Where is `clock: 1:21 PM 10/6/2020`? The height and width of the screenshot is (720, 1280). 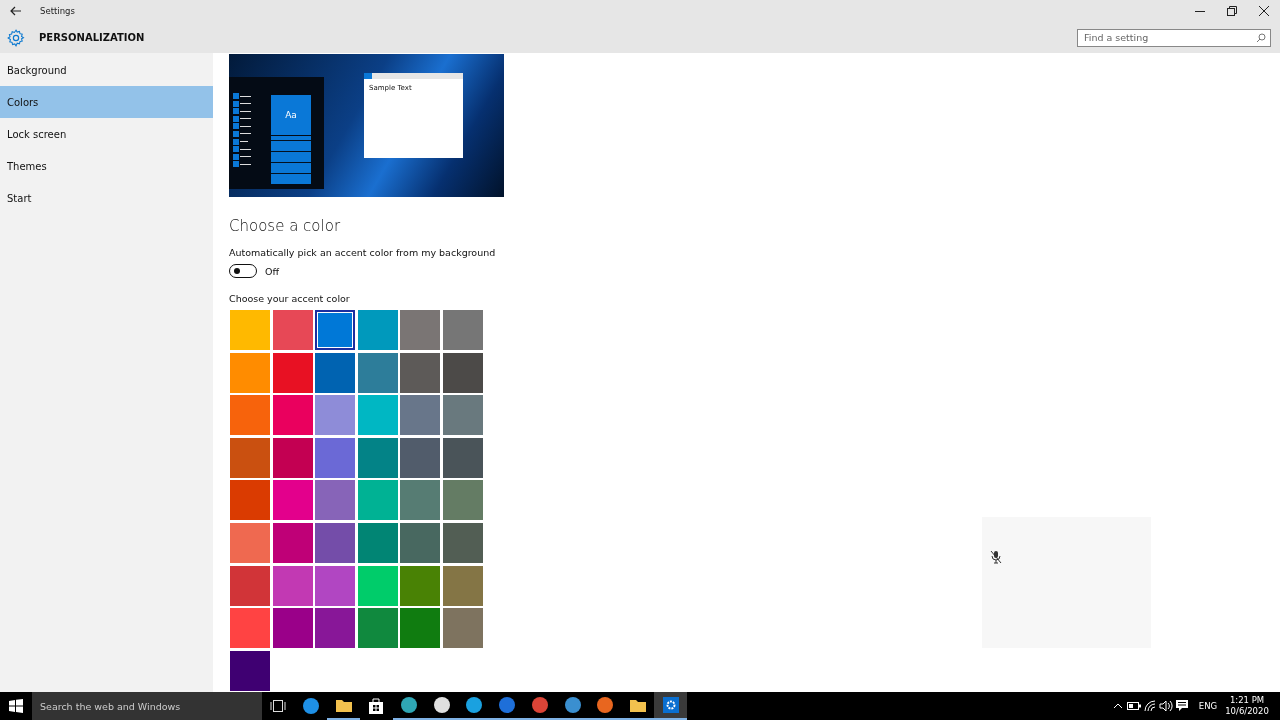
clock: 1:21 PM 10/6/2020 is located at coordinates (1247, 706).